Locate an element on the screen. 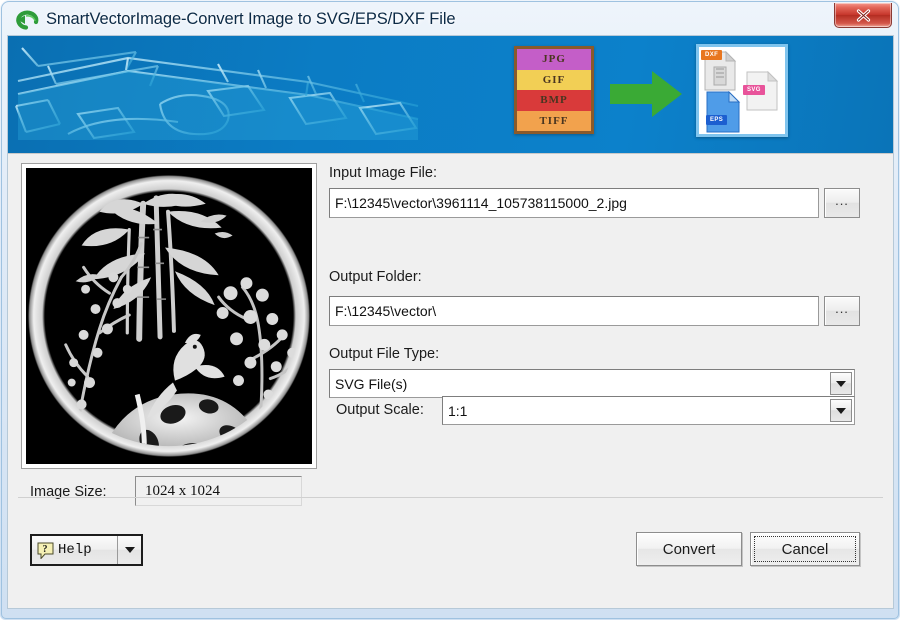 This screenshot has width=900, height=620. format-label-gif: GIF is located at coordinates (554, 79).